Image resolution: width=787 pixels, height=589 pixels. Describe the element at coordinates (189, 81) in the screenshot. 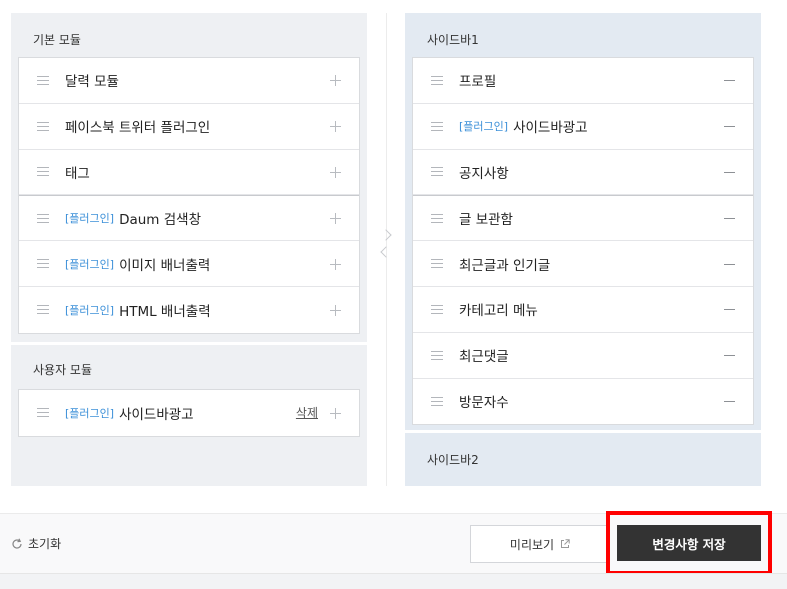

I see `module-item-calendar: 달력 모듈` at that location.